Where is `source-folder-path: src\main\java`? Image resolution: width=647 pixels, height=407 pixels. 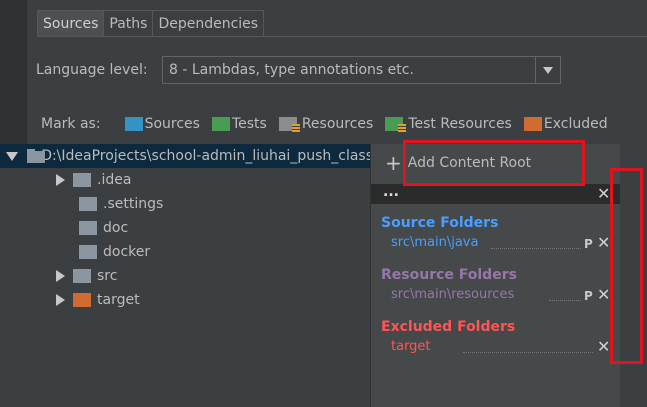
source-folder-path: src\main\java is located at coordinates (434, 242).